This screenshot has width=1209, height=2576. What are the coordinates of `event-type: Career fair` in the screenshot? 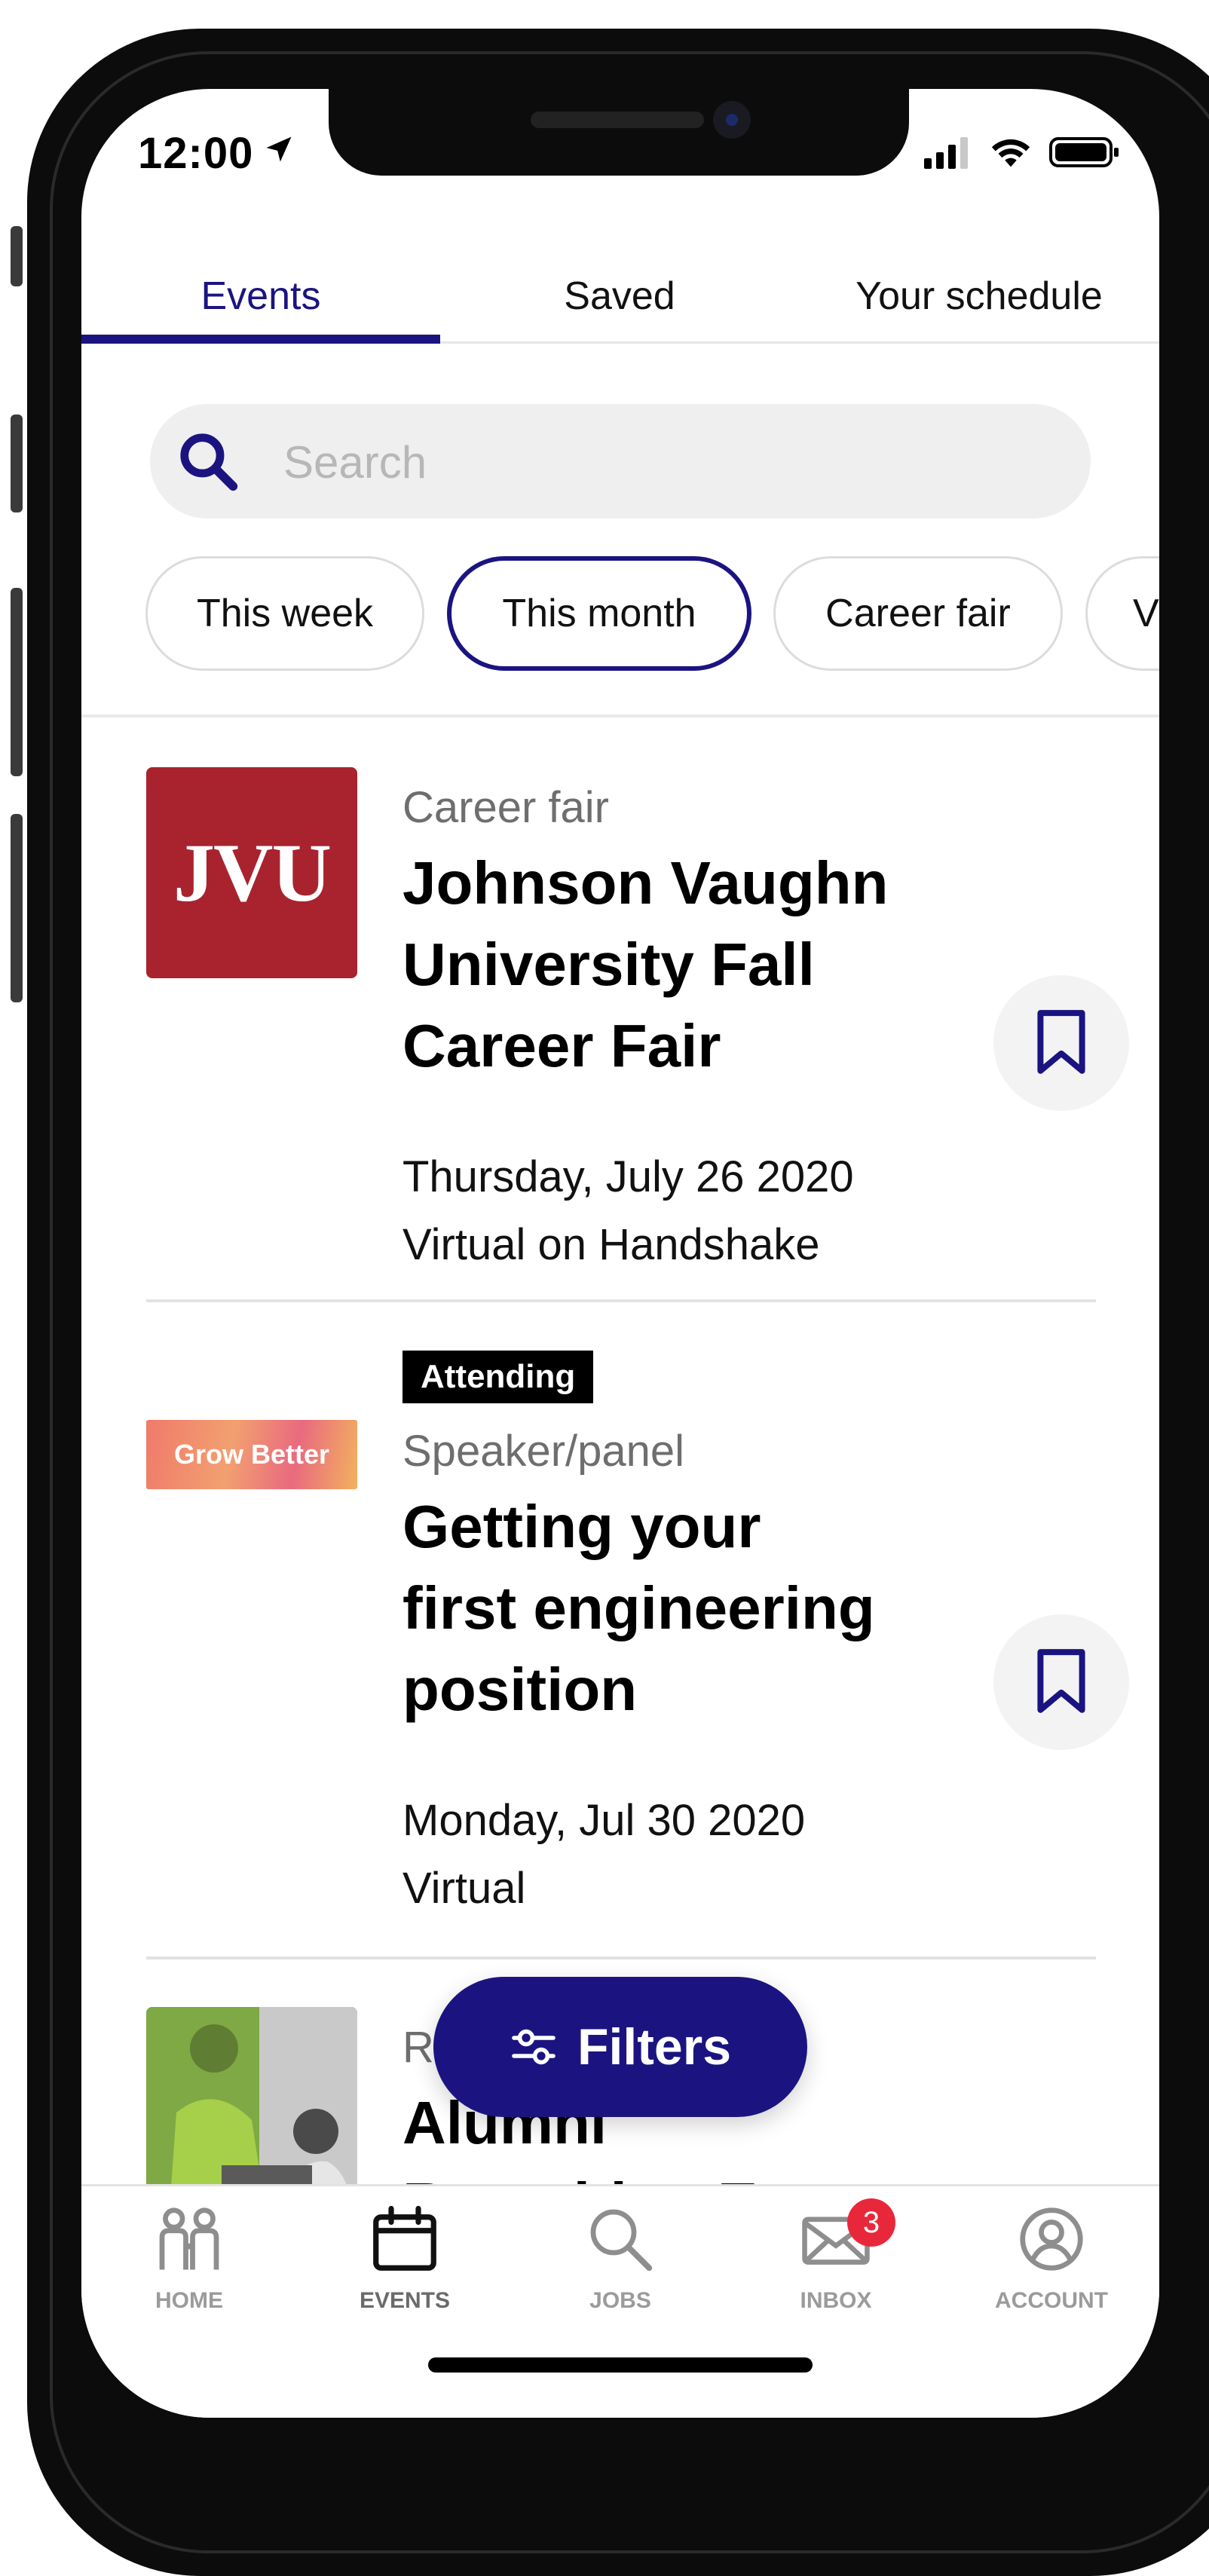 It's located at (506, 808).